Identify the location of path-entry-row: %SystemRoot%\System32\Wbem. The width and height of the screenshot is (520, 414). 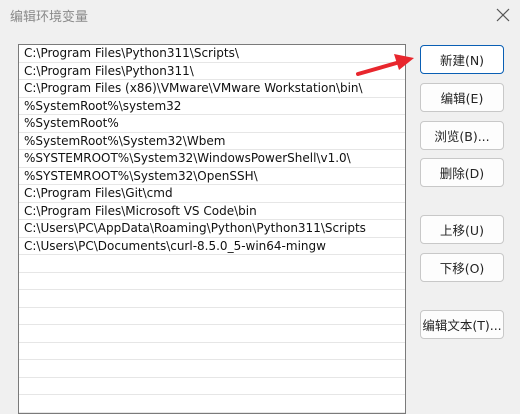
(212, 141).